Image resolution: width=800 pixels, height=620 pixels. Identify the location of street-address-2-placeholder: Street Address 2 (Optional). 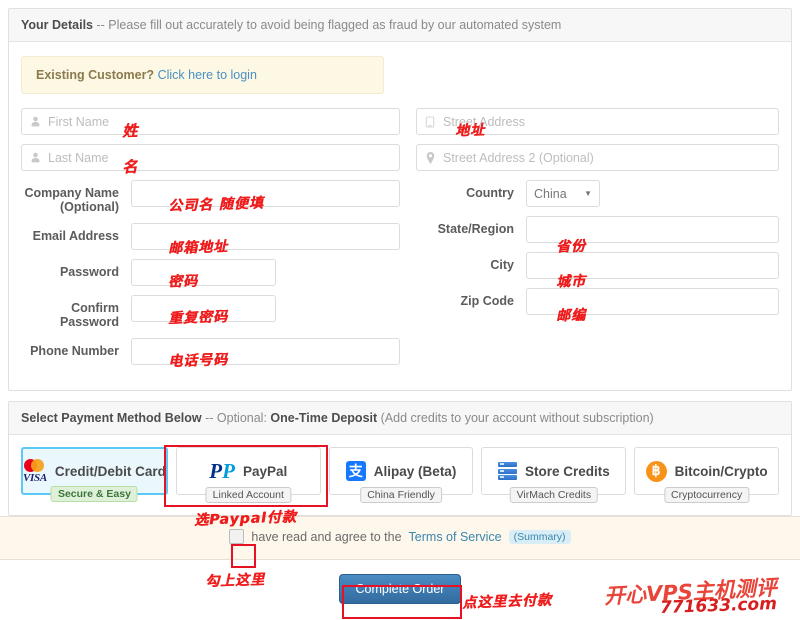
(518, 157).